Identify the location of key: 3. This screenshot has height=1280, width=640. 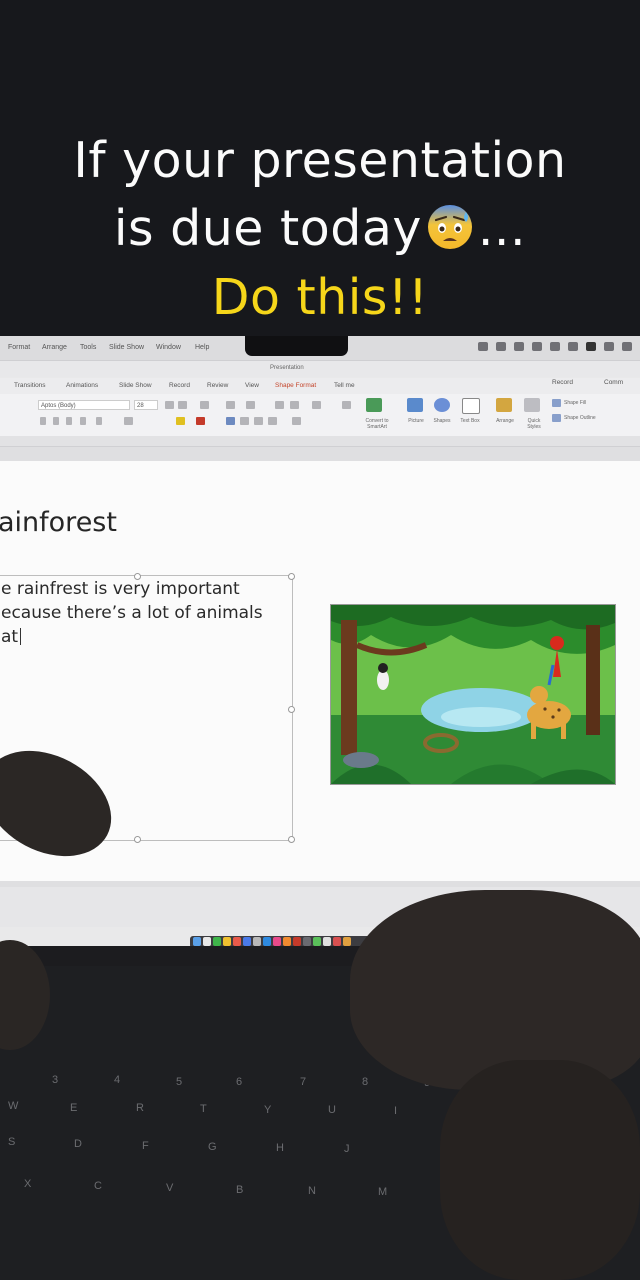
(55, 1080).